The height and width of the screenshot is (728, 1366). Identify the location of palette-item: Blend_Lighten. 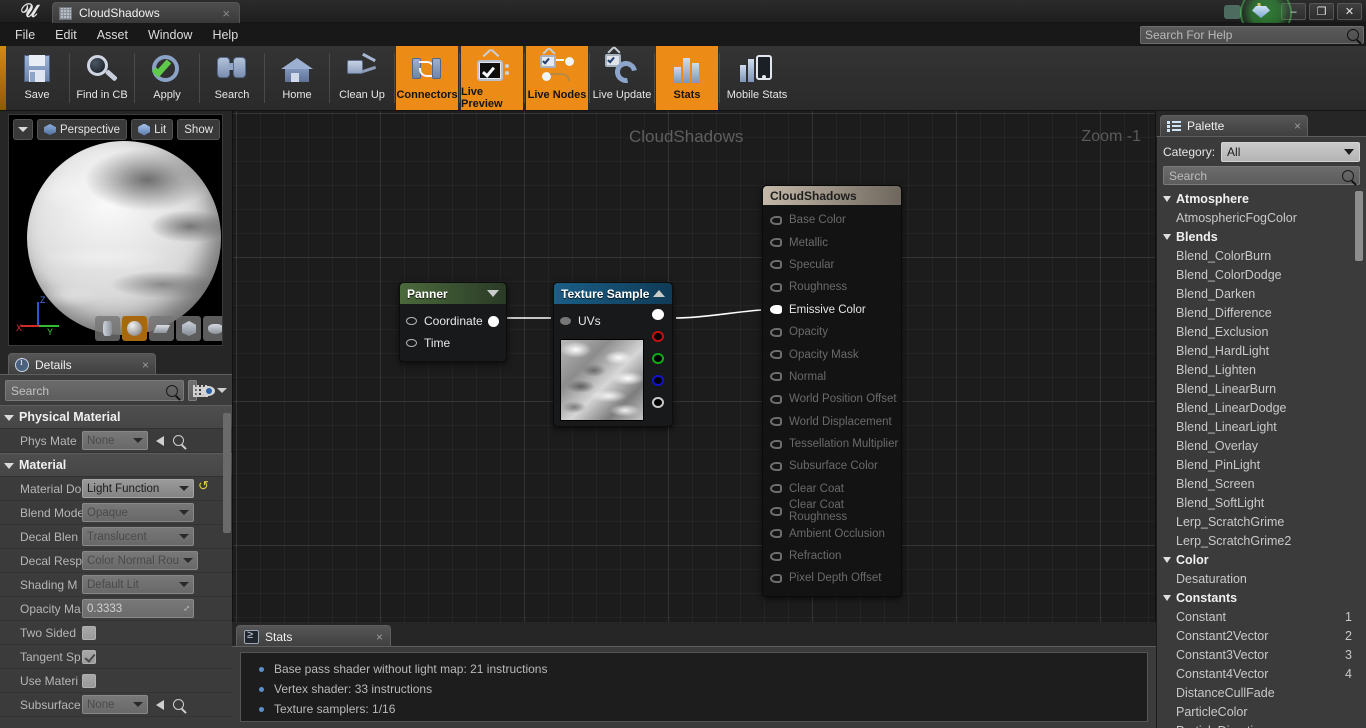
(1261, 369).